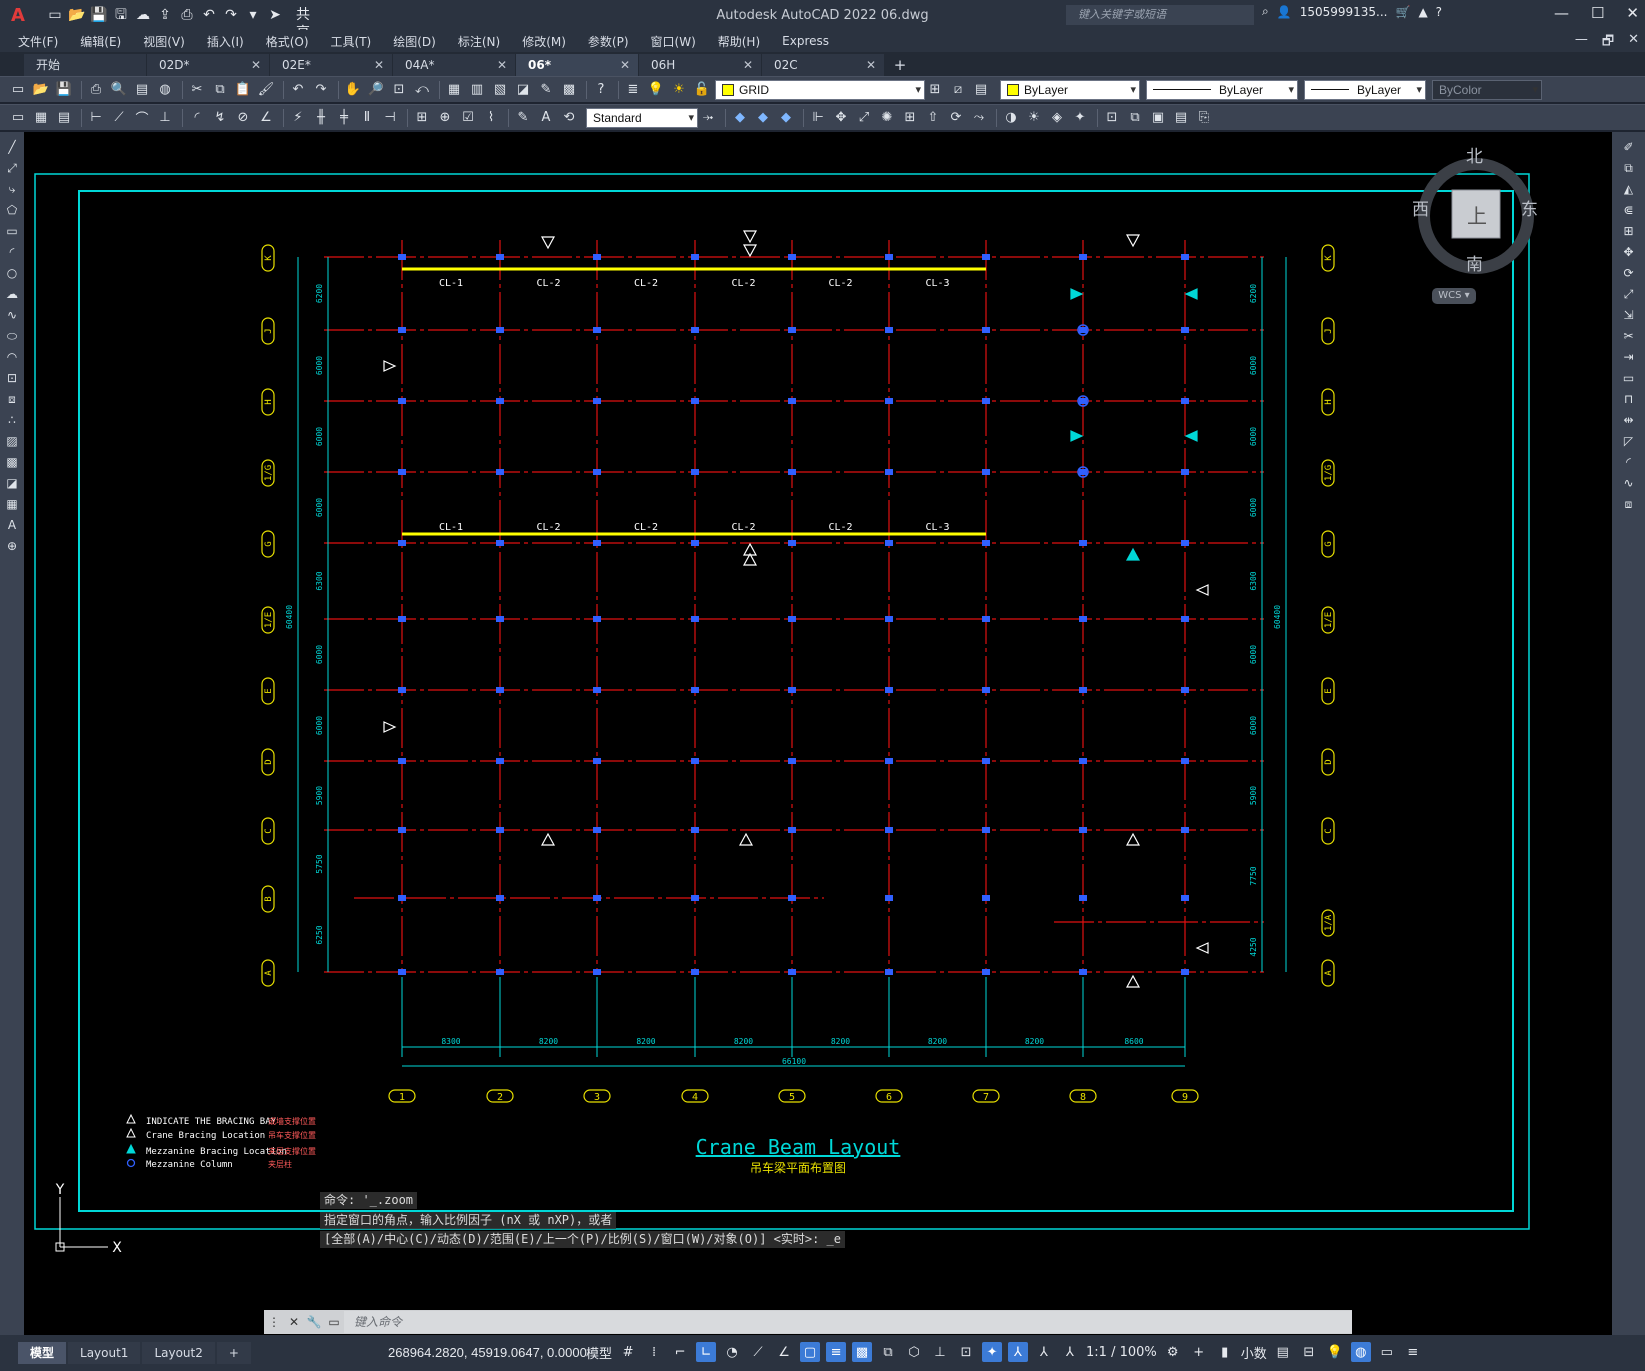 The width and height of the screenshot is (1645, 1371). I want to click on clean-screen-icon: ▭, so click(1387, 1352).